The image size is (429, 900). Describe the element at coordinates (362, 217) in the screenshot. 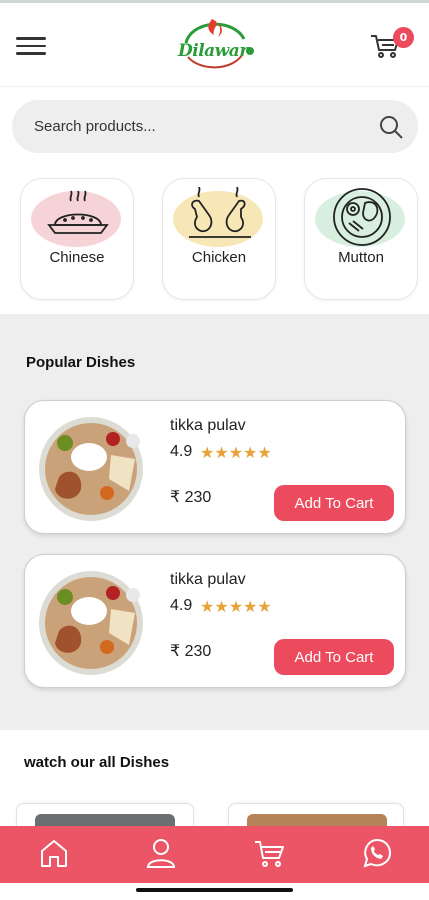

I see `mutton-plate-icon` at that location.